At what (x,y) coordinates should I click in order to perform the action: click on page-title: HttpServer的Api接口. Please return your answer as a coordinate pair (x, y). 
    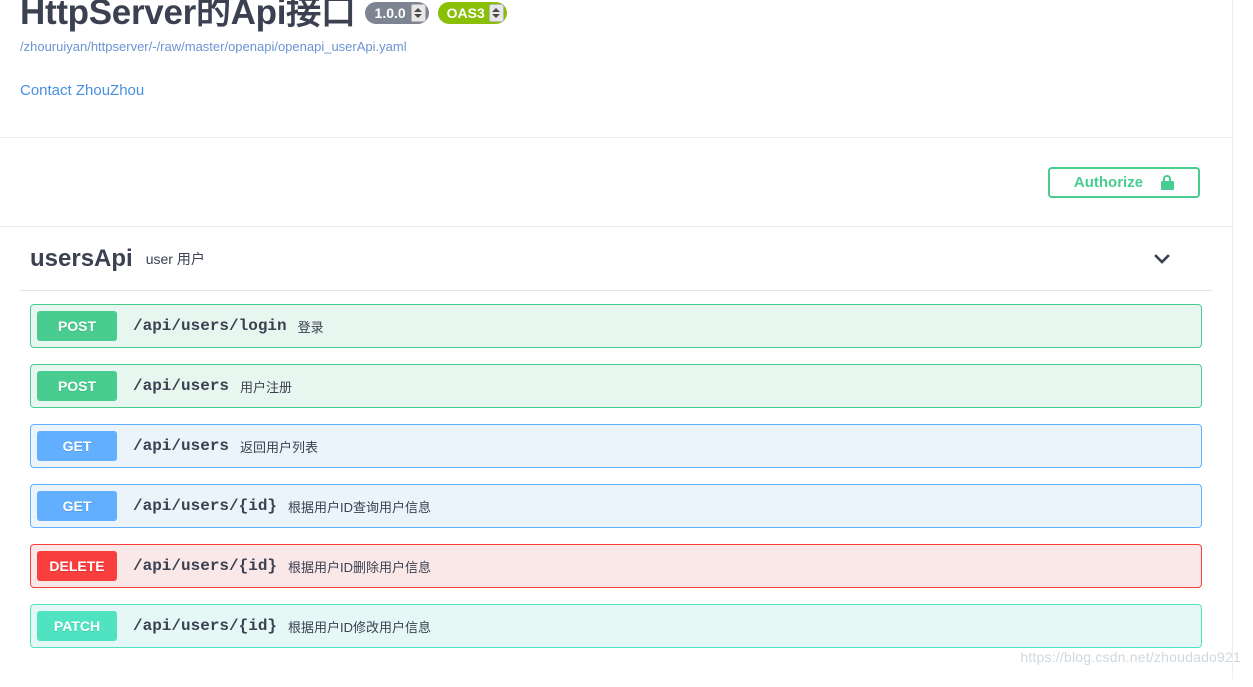
    Looking at the image, I should click on (188, 16).